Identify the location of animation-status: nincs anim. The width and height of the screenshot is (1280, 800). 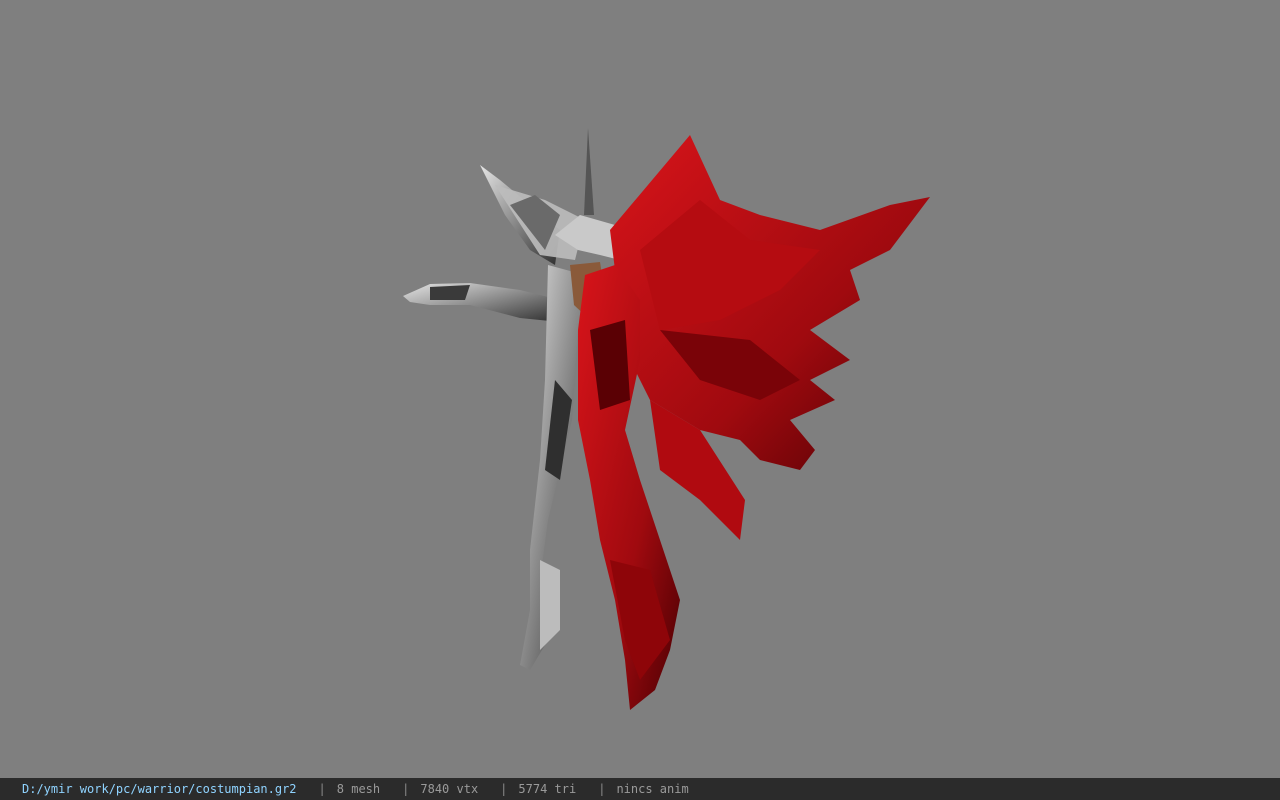
(652, 789).